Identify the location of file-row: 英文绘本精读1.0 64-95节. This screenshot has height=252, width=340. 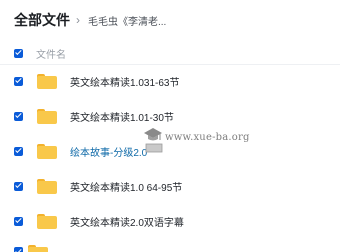
(170, 186).